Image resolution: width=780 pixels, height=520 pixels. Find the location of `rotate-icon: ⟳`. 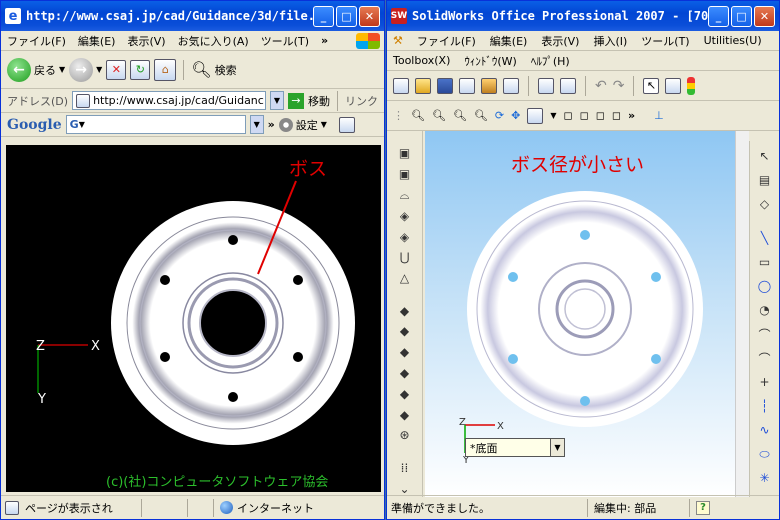

rotate-icon: ⟳ is located at coordinates (499, 115).